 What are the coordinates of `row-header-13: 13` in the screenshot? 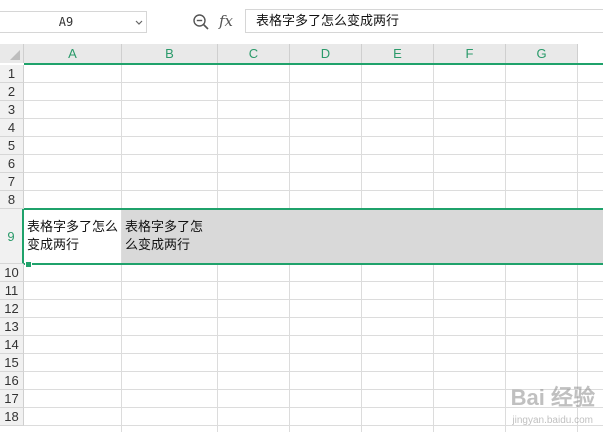 It's located at (12, 327).